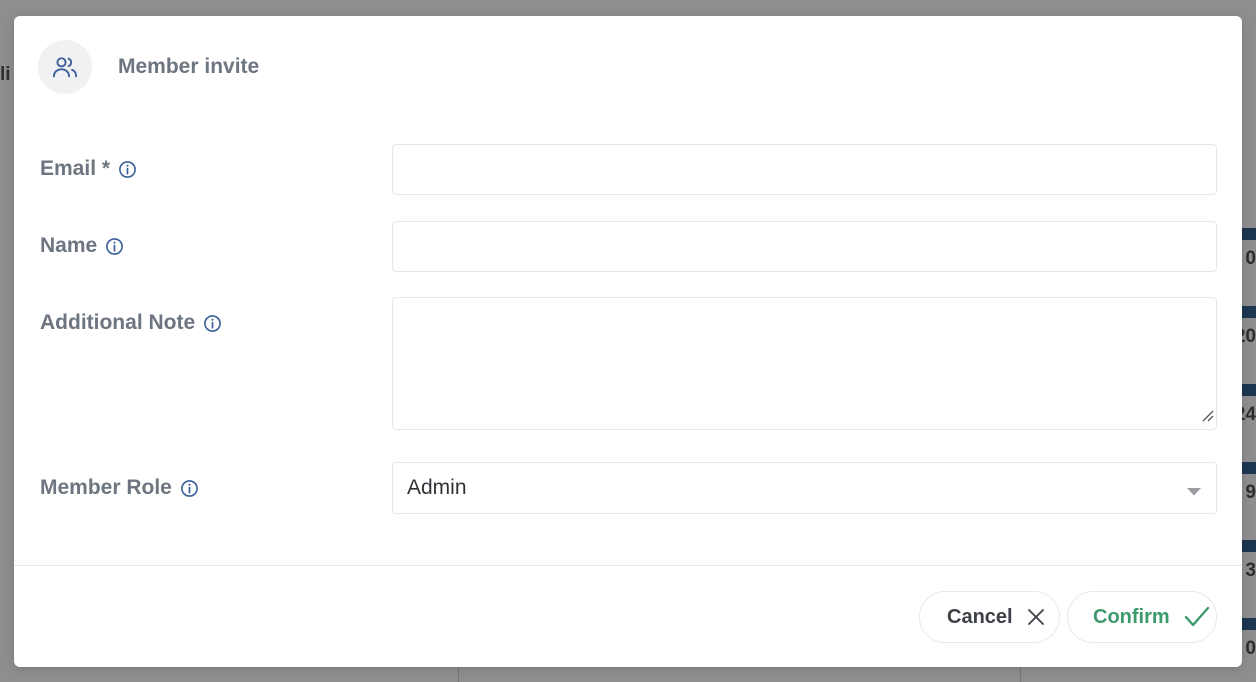 This screenshot has width=1256, height=682. I want to click on confirm-button: Confirm, so click(1142, 617).